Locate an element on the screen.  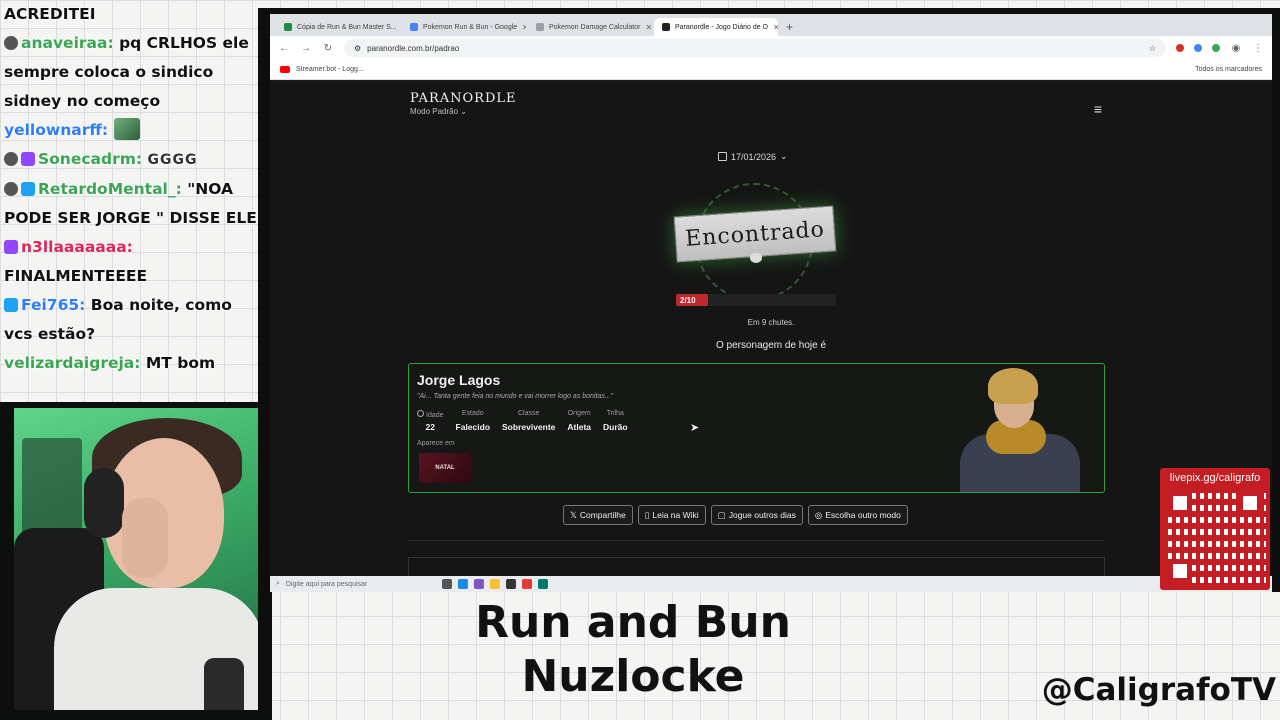
browser-tab-active: Paranordle - Jogo Diário de O ✕ is located at coordinates (716, 27).